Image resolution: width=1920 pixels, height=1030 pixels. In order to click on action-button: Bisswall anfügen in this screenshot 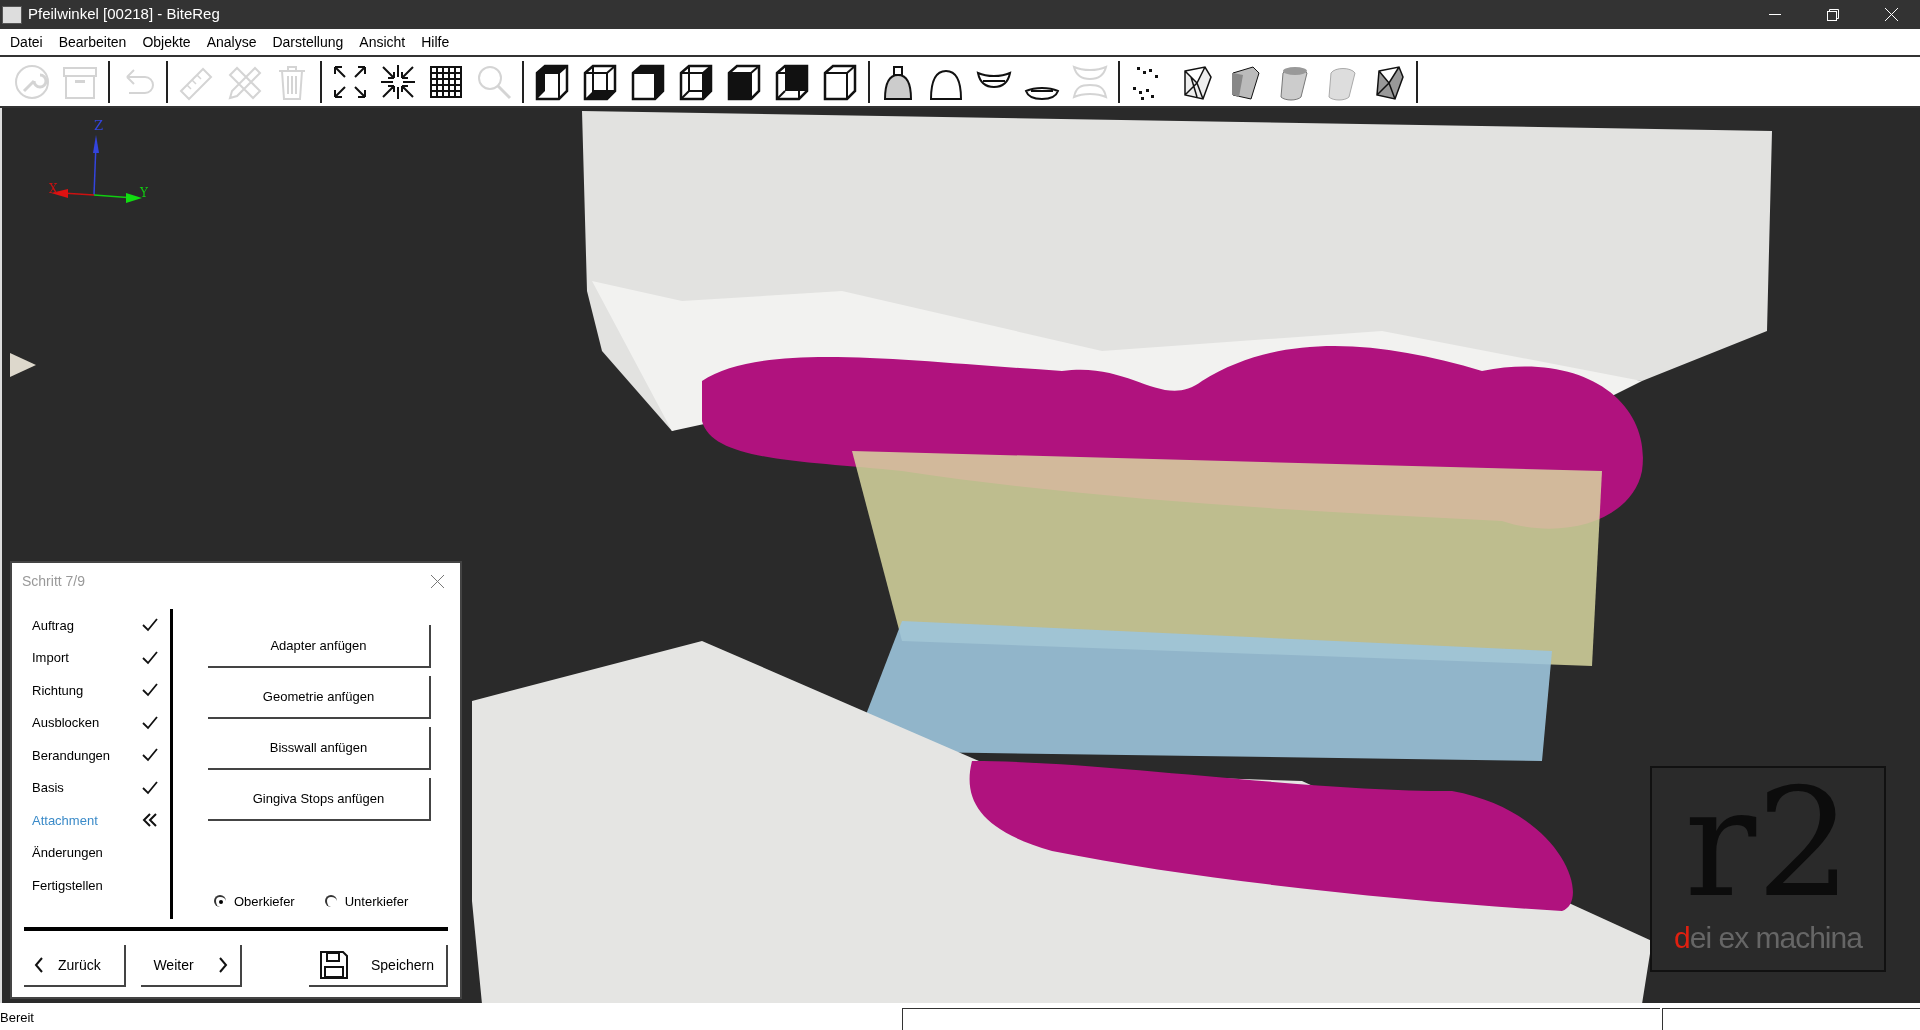, I will do `click(319, 748)`.